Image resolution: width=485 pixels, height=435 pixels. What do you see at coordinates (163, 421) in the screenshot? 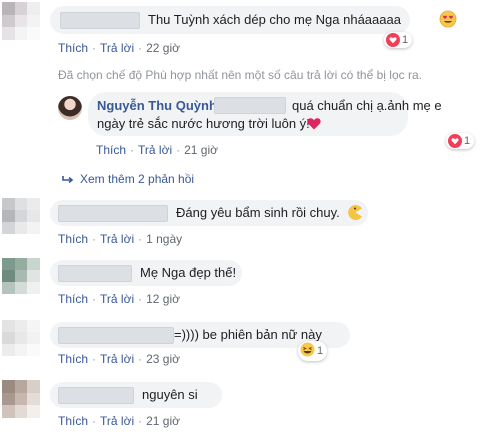
I see `comment-time: 21 giờ` at bounding box center [163, 421].